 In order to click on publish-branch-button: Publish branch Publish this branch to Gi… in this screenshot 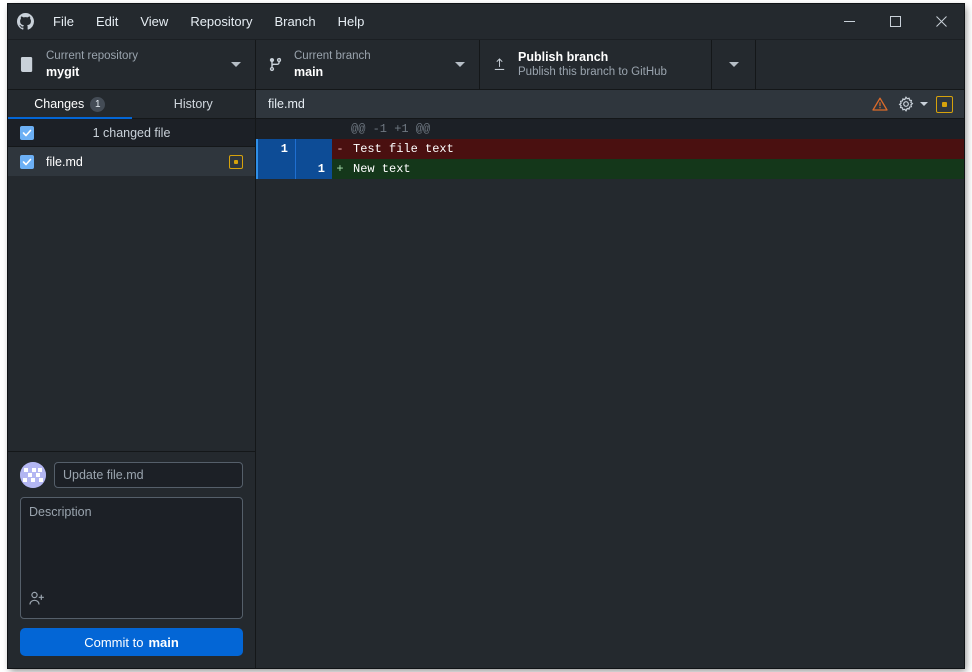, I will do `click(596, 64)`.